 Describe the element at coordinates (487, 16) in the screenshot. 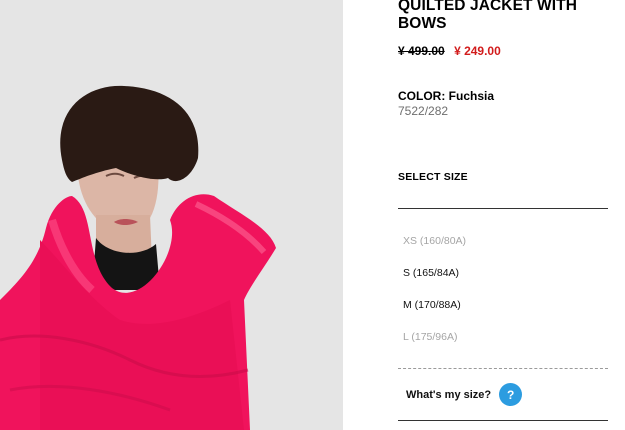

I see `product-title: QUILTED JACKET WITH BOWS` at that location.